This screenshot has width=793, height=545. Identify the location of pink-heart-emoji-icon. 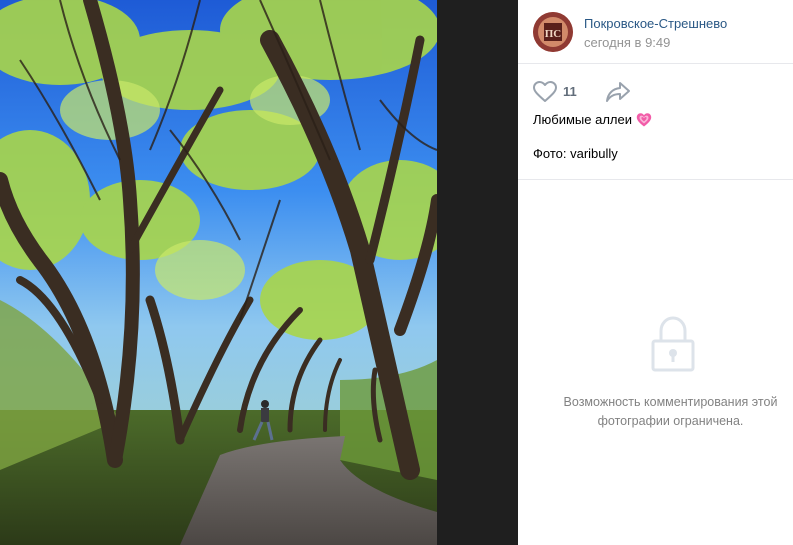
(644, 120).